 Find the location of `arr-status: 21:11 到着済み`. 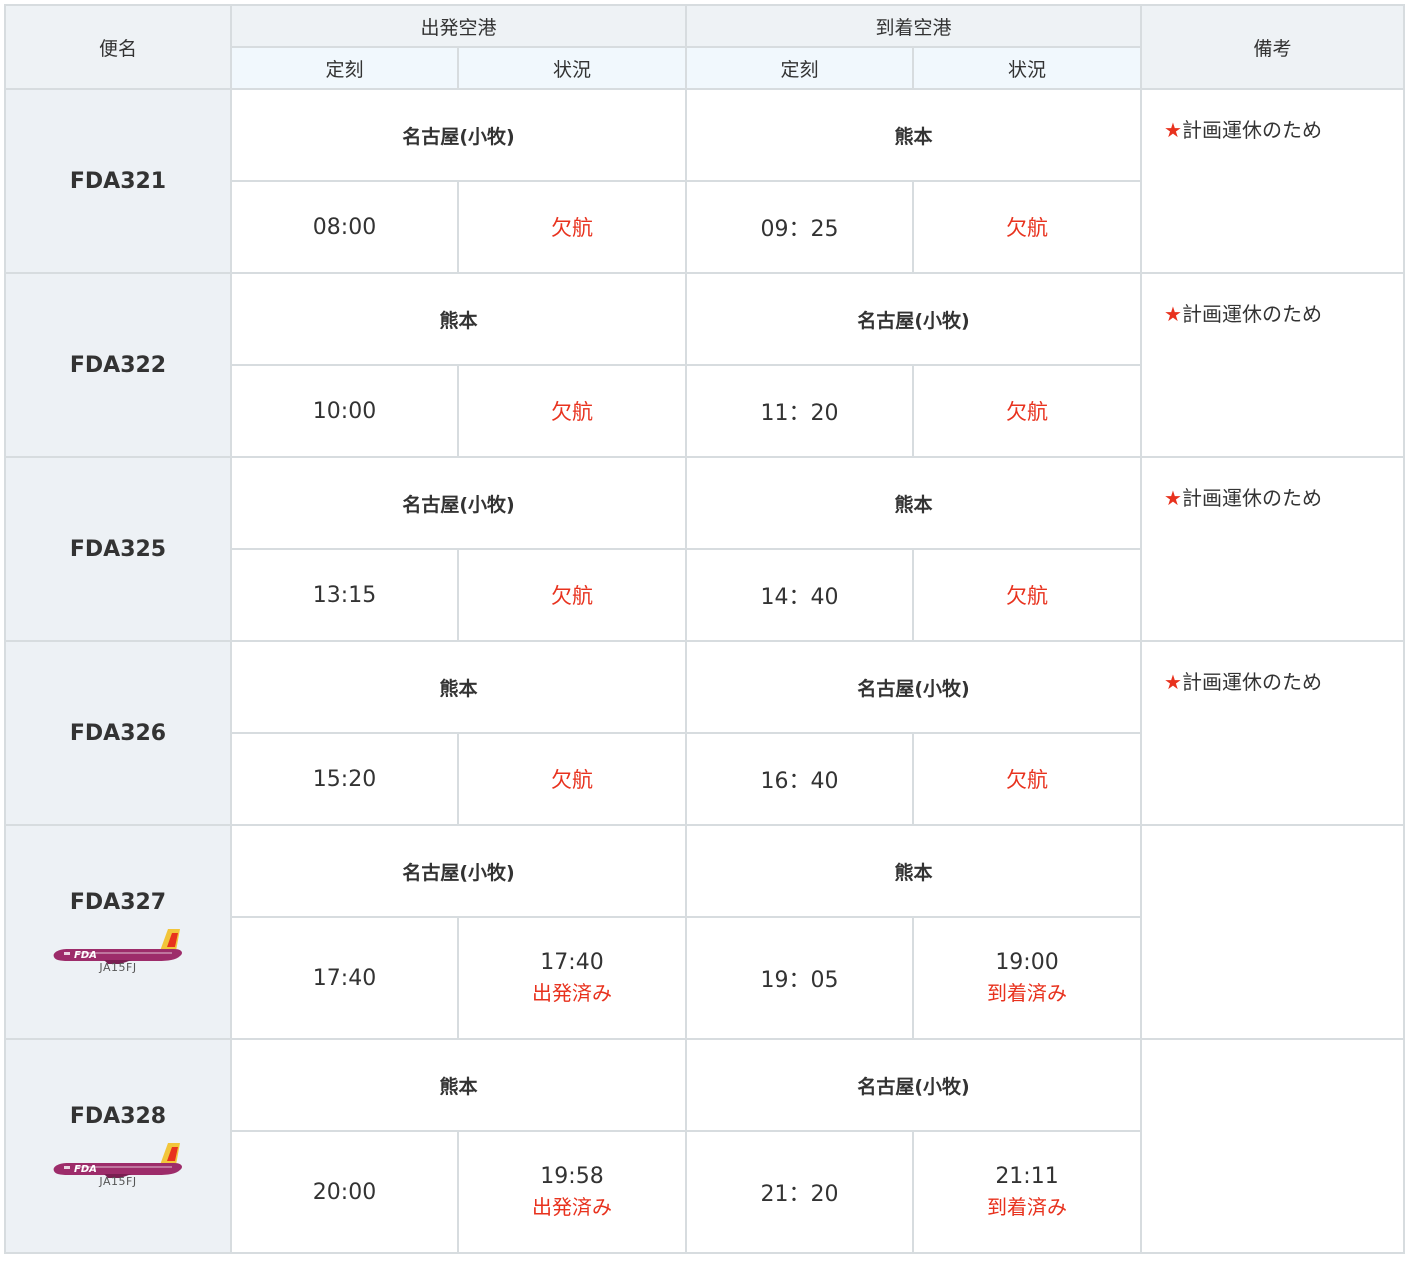

arr-status: 21:11 到着済み is located at coordinates (1027, 1192).